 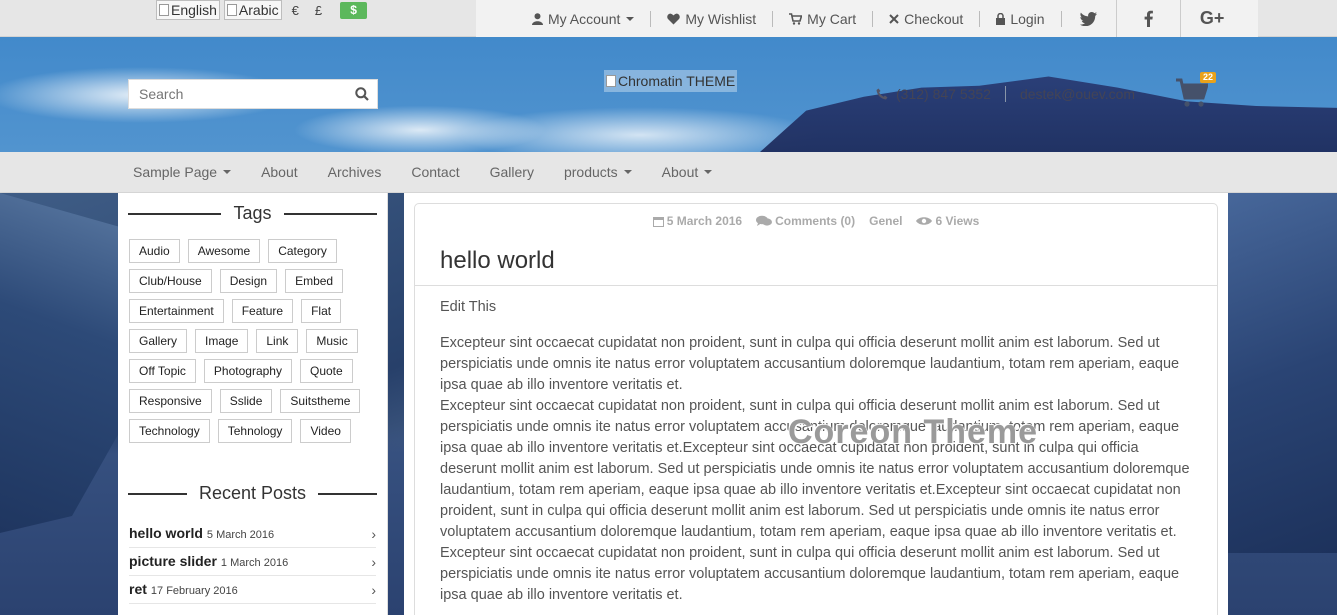 I want to click on edit-post-link: Edit This, so click(x=816, y=307).